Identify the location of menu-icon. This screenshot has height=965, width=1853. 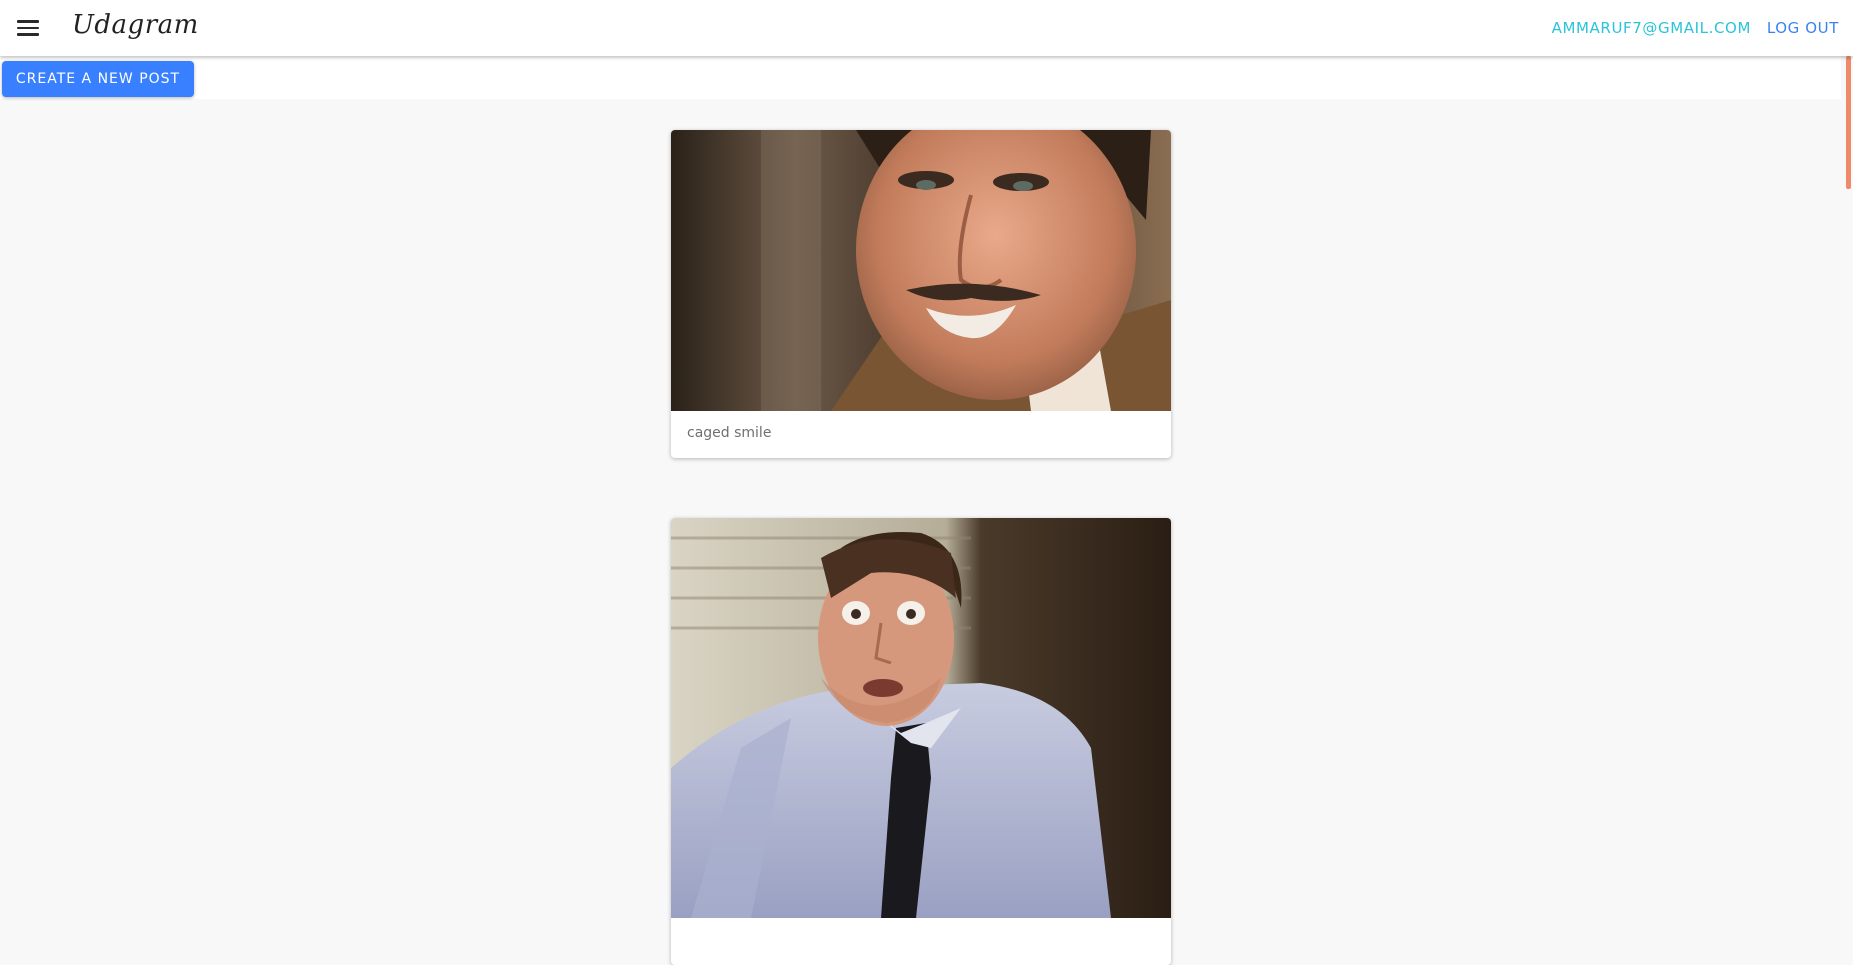
(28, 28).